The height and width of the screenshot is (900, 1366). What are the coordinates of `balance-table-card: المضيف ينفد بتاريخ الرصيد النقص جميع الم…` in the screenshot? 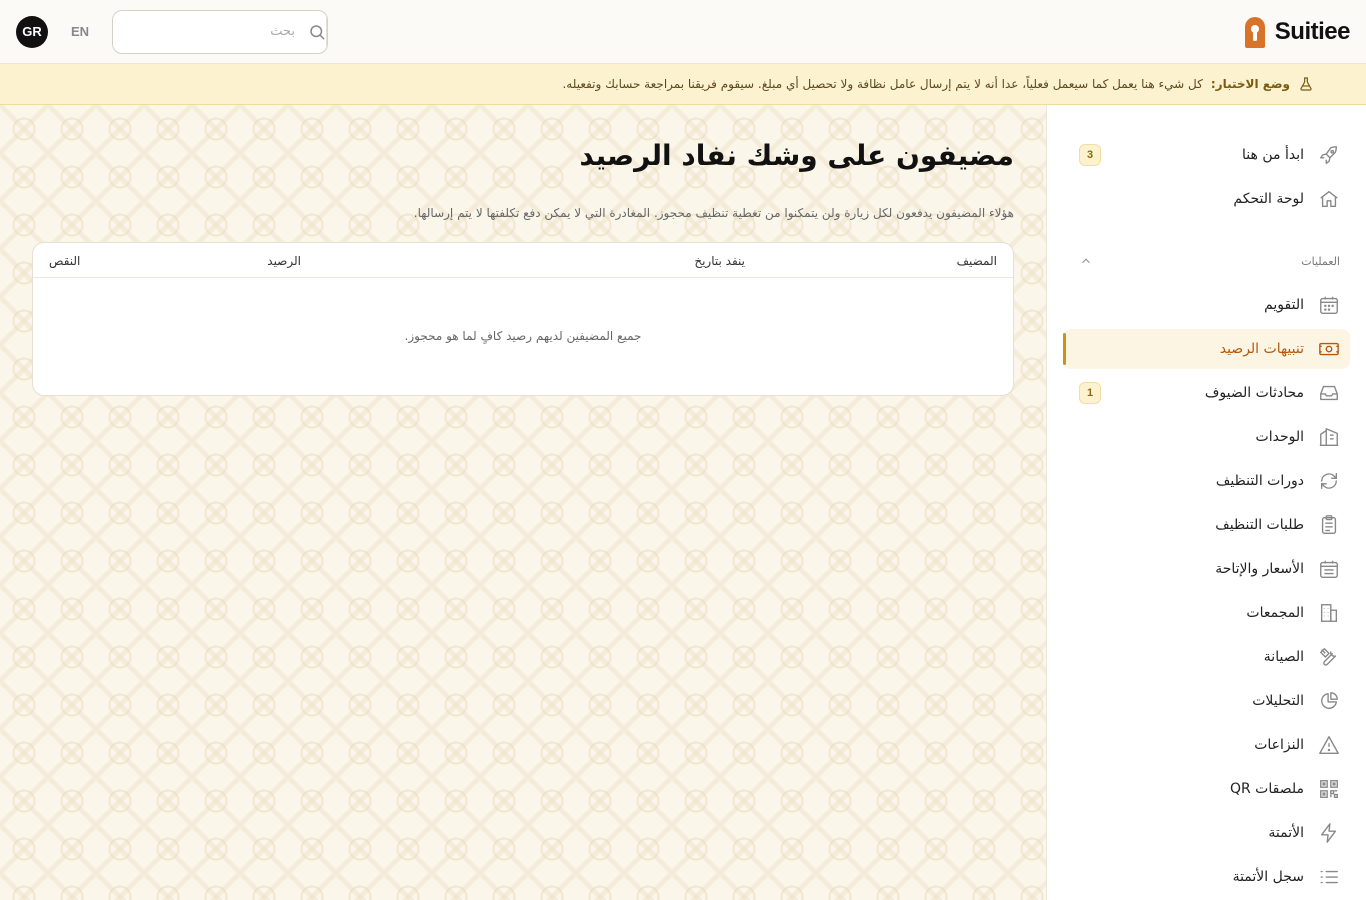 It's located at (523, 319).